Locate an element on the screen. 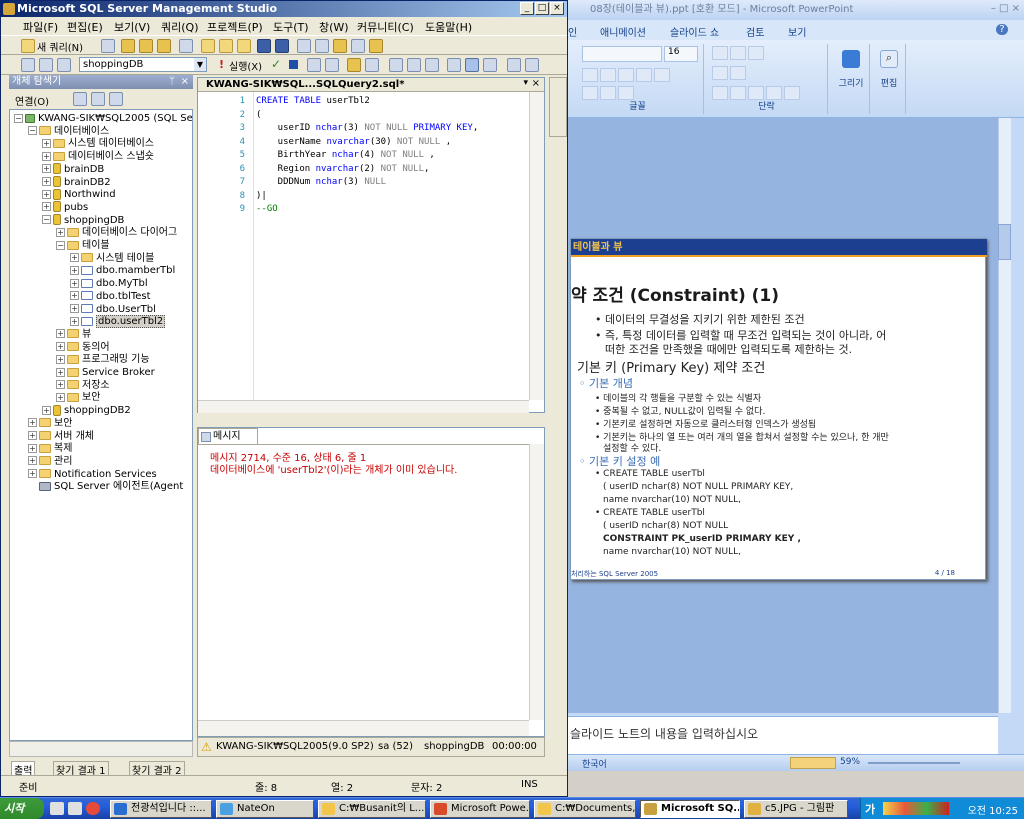  tree-node: + brainDB2 is located at coordinates (60, 182).